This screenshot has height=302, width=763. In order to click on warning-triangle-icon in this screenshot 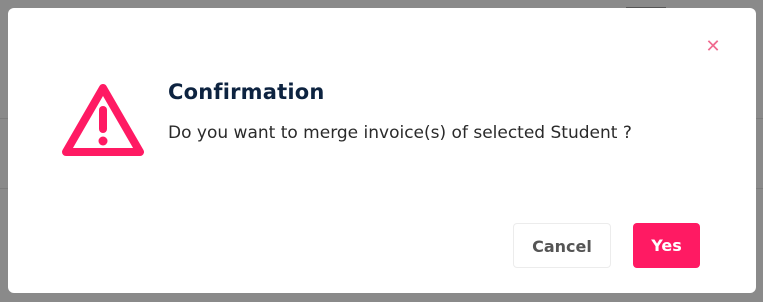, I will do `click(103, 120)`.